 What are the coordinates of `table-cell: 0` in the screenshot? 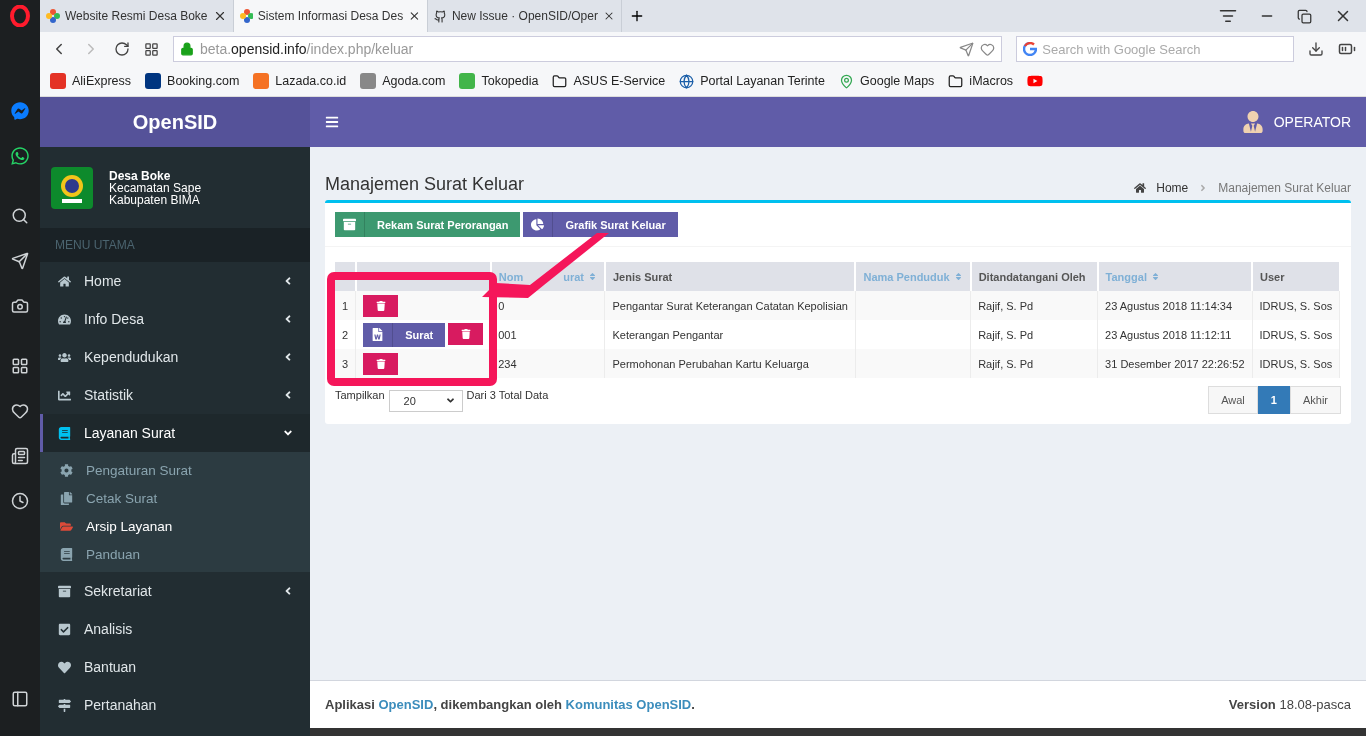 It's located at (501, 305).